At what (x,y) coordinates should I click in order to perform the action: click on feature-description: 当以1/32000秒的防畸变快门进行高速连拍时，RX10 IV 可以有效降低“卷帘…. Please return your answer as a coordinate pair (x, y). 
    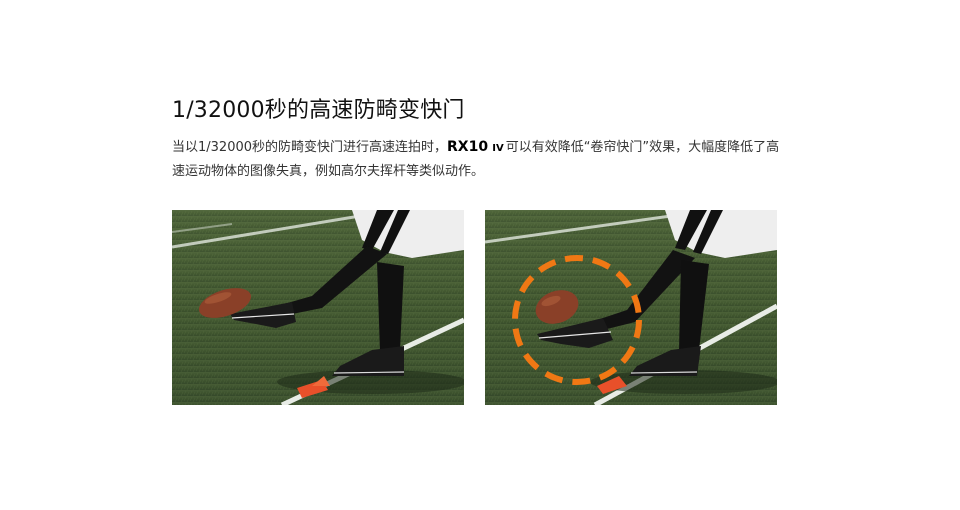
    Looking at the image, I should click on (482, 159).